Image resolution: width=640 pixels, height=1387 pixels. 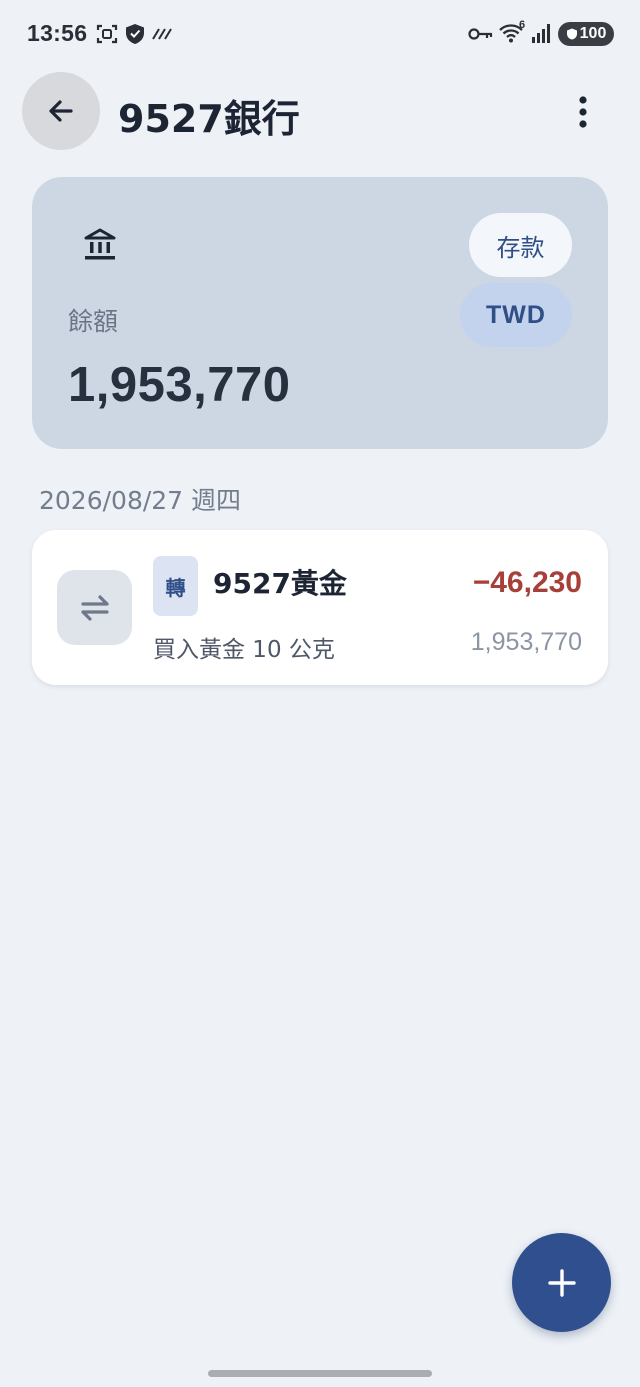 I want to click on status-time: 13:56, so click(x=57, y=33).